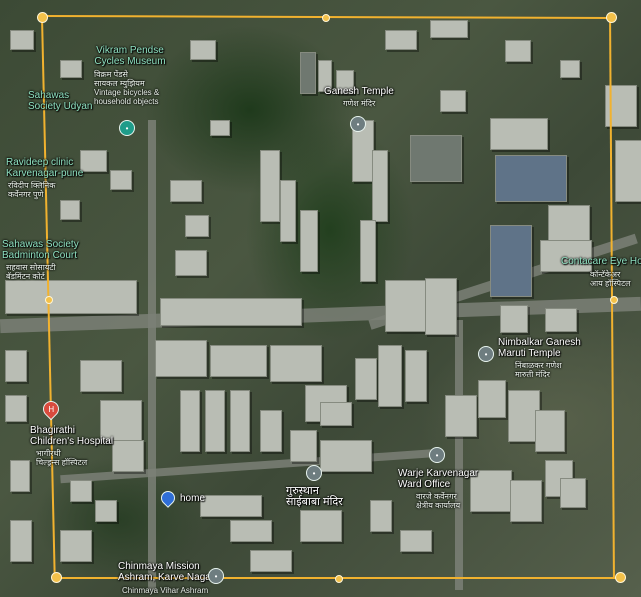 This screenshot has height=597, width=641. What do you see at coordinates (611, 17) in the screenshot?
I see `boundary-handle-top-right` at bounding box center [611, 17].